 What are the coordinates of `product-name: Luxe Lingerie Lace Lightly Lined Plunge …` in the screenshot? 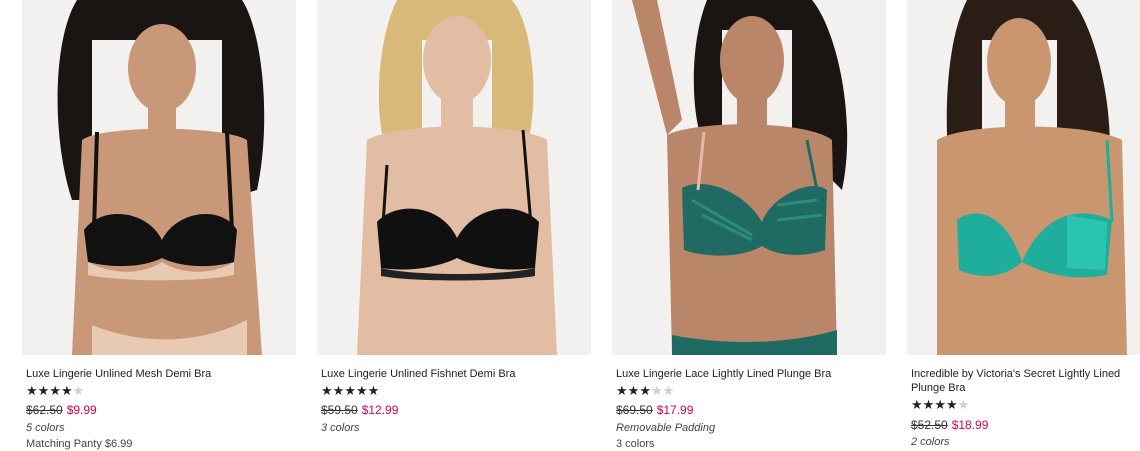 It's located at (732, 374).